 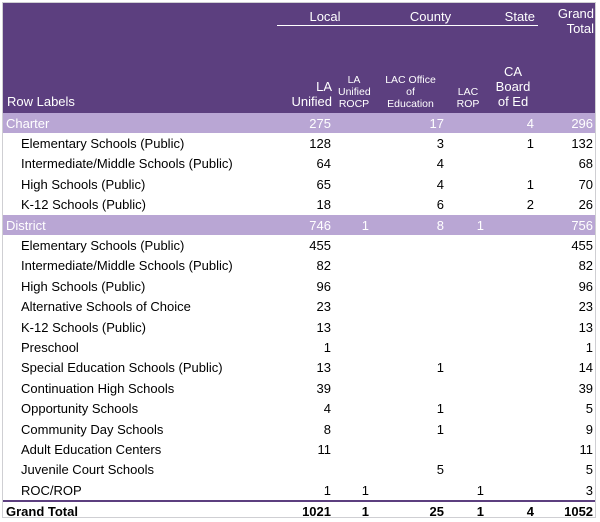 What do you see at coordinates (83, 184) in the screenshot?
I see `row-label: High Schools (Public)` at bounding box center [83, 184].